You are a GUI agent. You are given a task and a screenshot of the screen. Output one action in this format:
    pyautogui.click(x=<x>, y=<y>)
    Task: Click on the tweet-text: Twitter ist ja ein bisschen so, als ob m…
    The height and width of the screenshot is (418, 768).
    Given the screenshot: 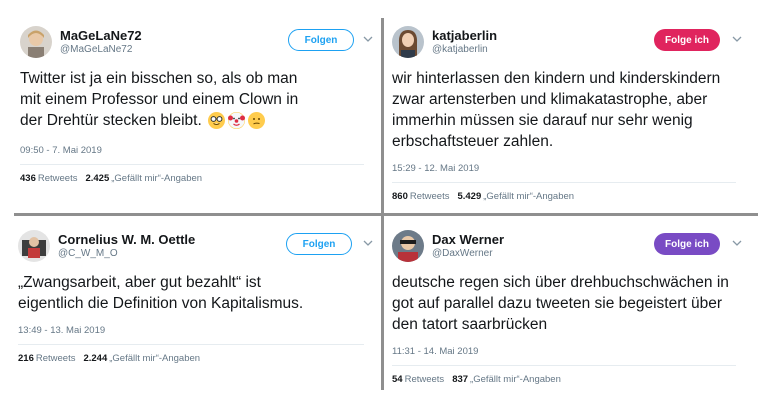 What is the action you would take?
    pyautogui.click(x=159, y=100)
    